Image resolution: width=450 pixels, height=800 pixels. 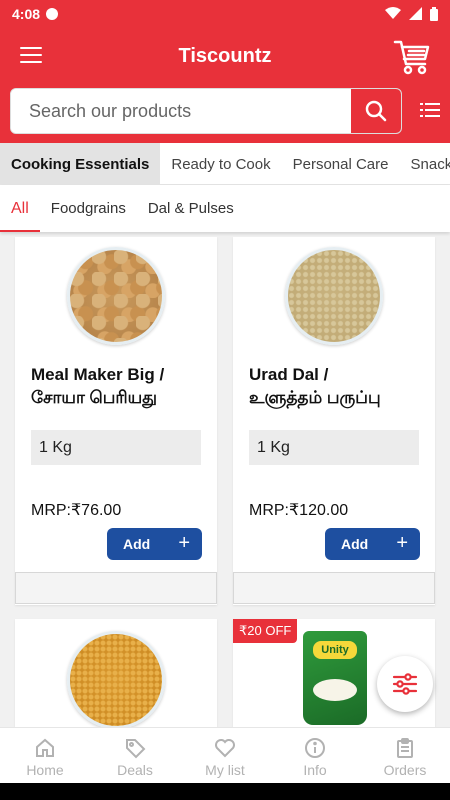 What do you see at coordinates (20, 208) in the screenshot?
I see `subtab-all: All` at bounding box center [20, 208].